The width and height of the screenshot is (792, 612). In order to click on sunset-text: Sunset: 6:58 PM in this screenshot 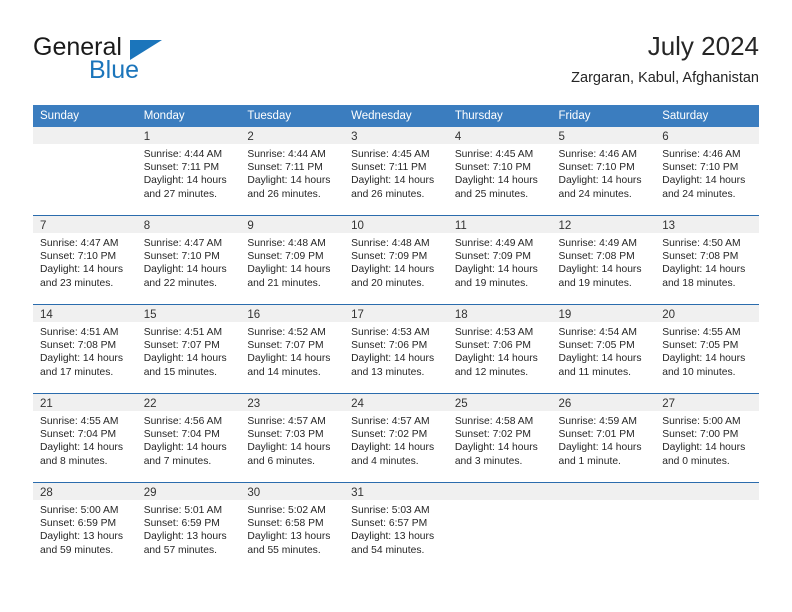, I will do `click(285, 524)`.